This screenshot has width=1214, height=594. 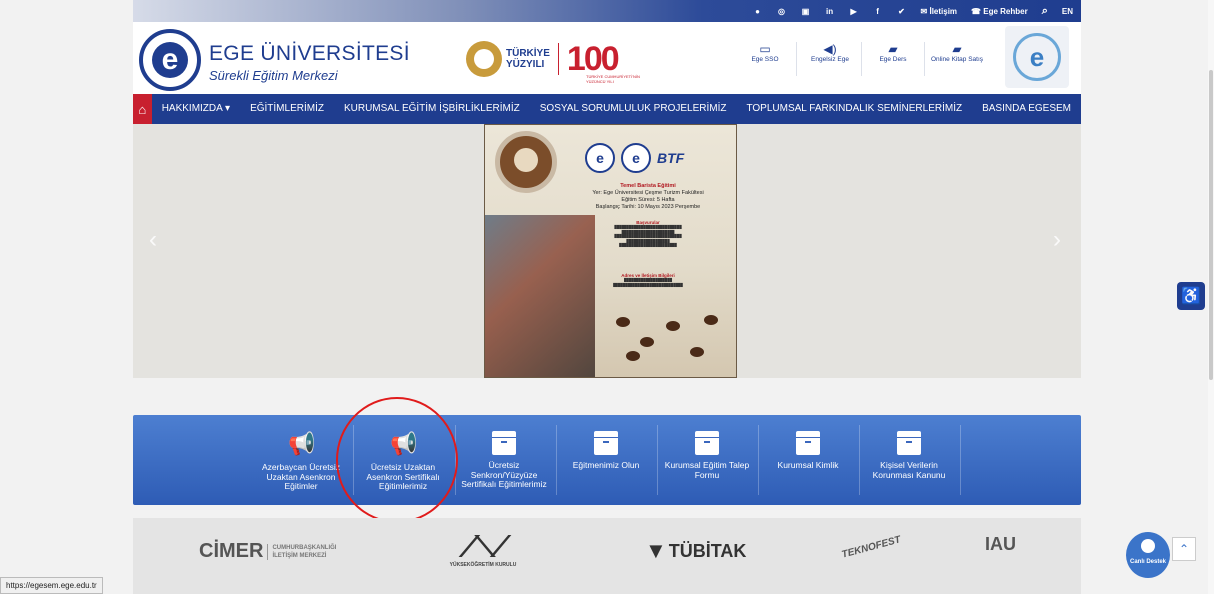 I want to click on tubitak-shield-icon: ▼, so click(x=656, y=550).